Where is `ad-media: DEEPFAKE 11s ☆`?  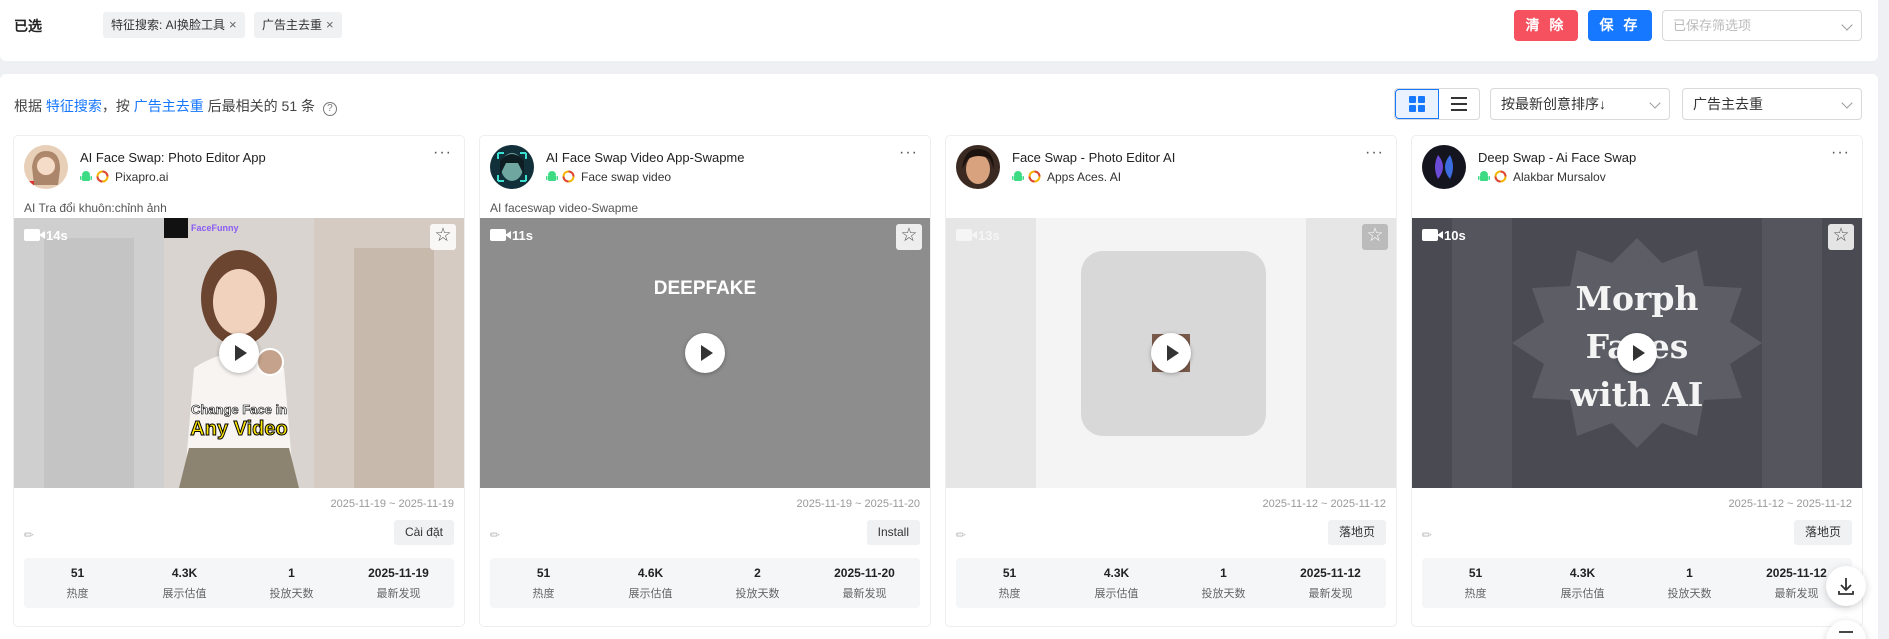
ad-media: DEEPFAKE 11s ☆ is located at coordinates (705, 353).